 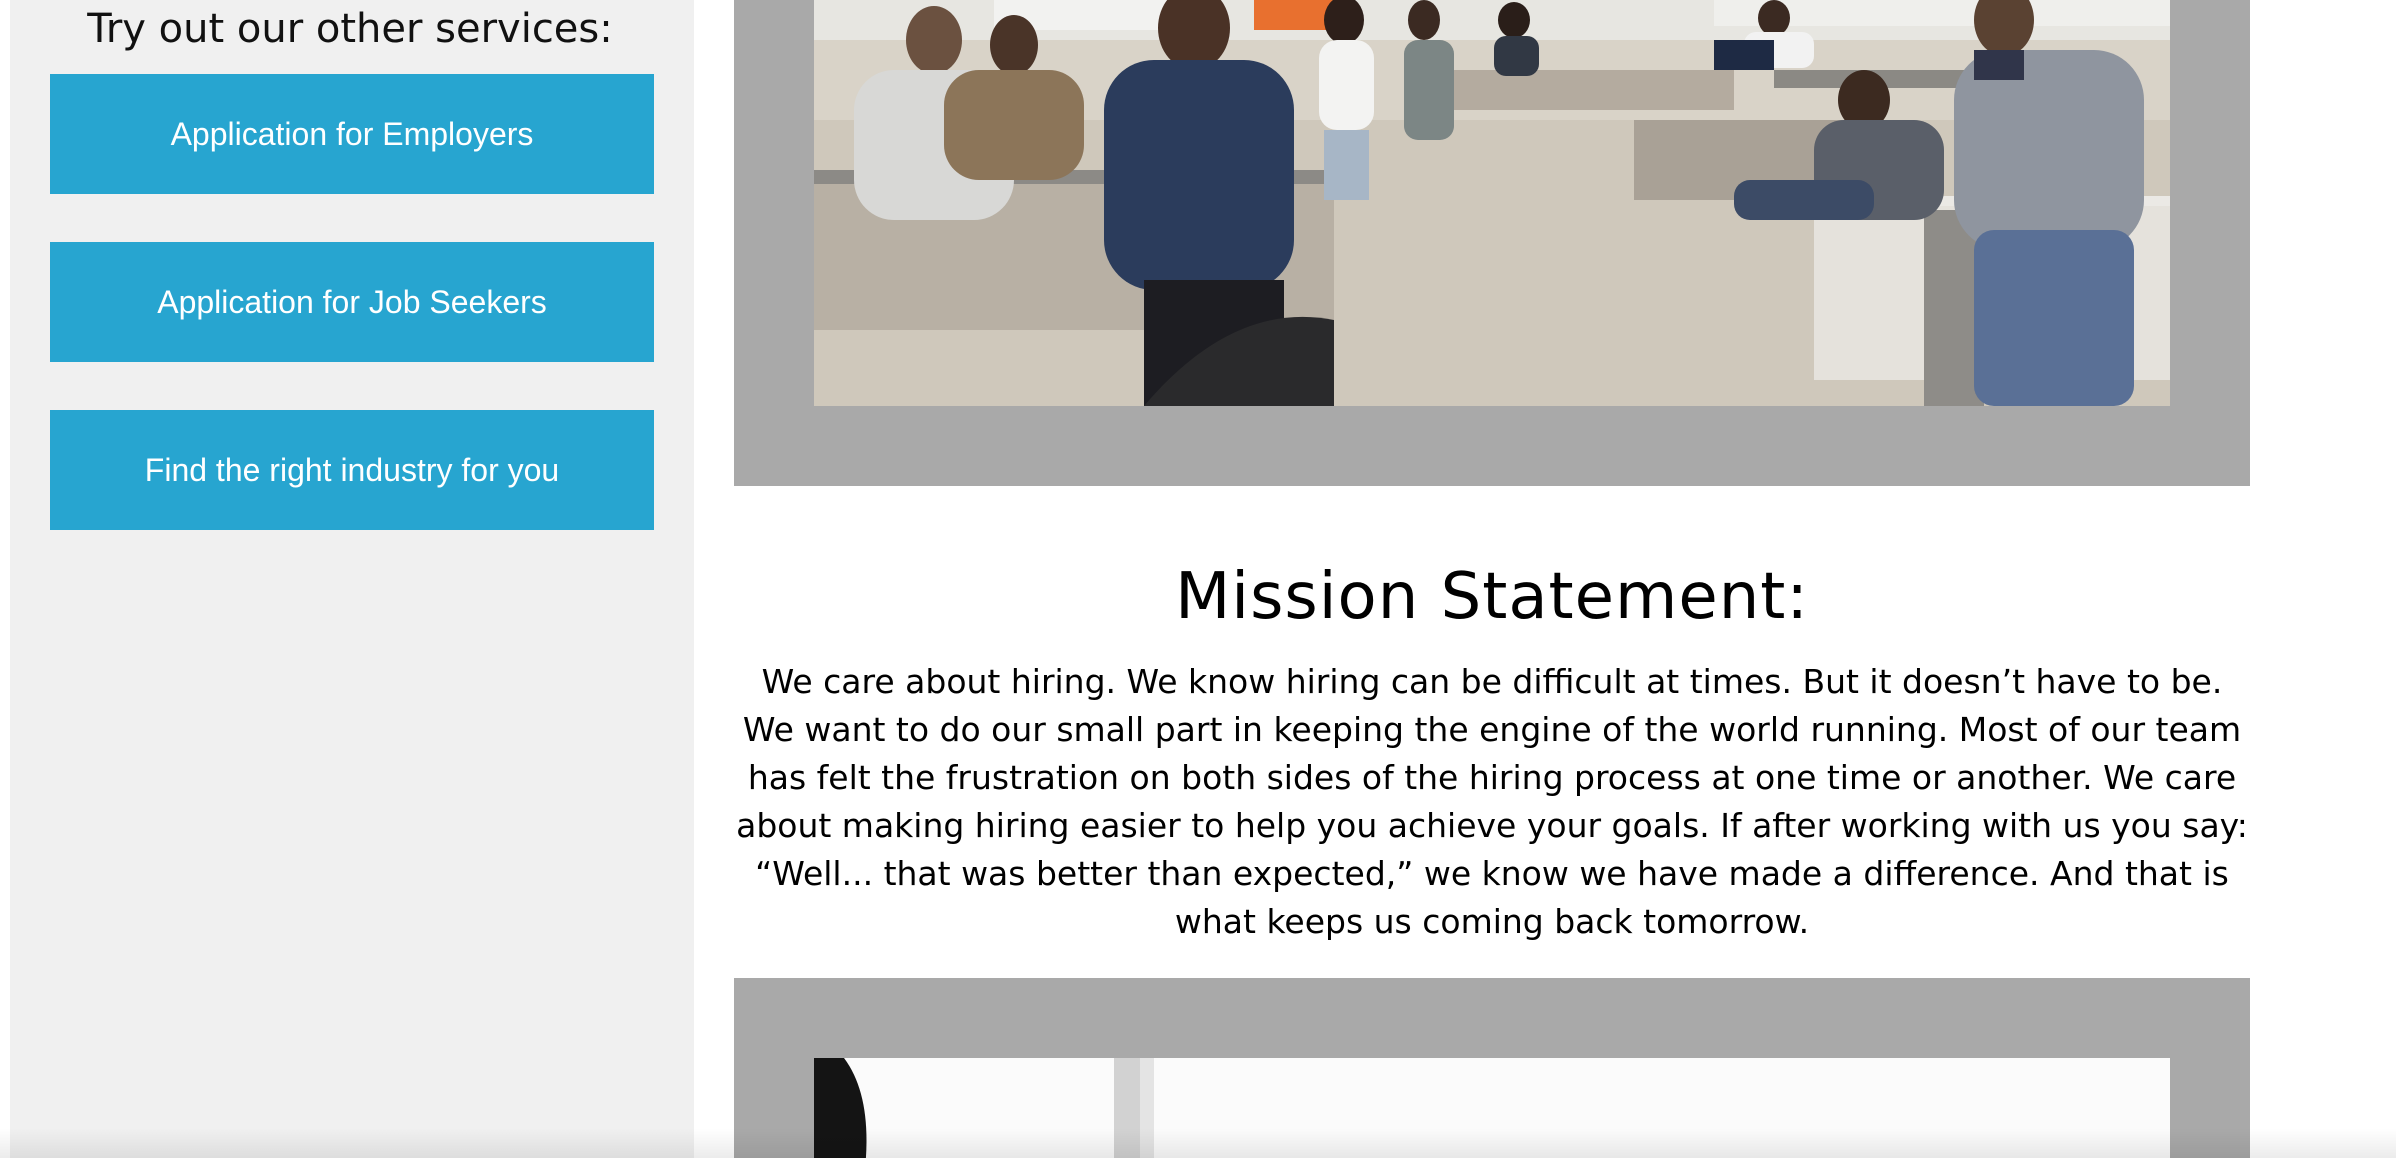 What do you see at coordinates (1492, 597) in the screenshot?
I see `mission-statement-title: Mission Statement:` at bounding box center [1492, 597].